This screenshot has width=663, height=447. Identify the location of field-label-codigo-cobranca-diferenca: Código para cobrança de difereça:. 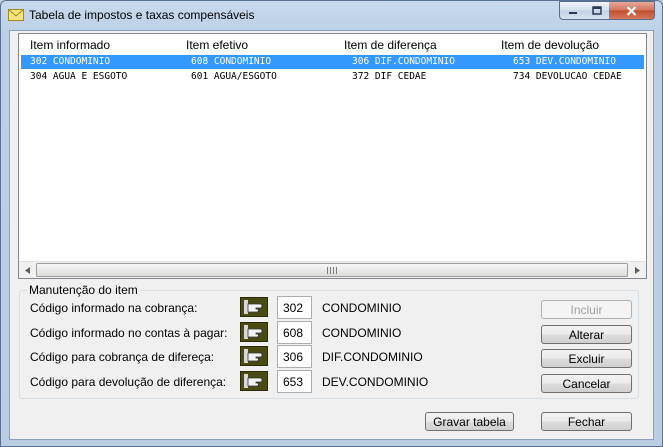
(122, 357).